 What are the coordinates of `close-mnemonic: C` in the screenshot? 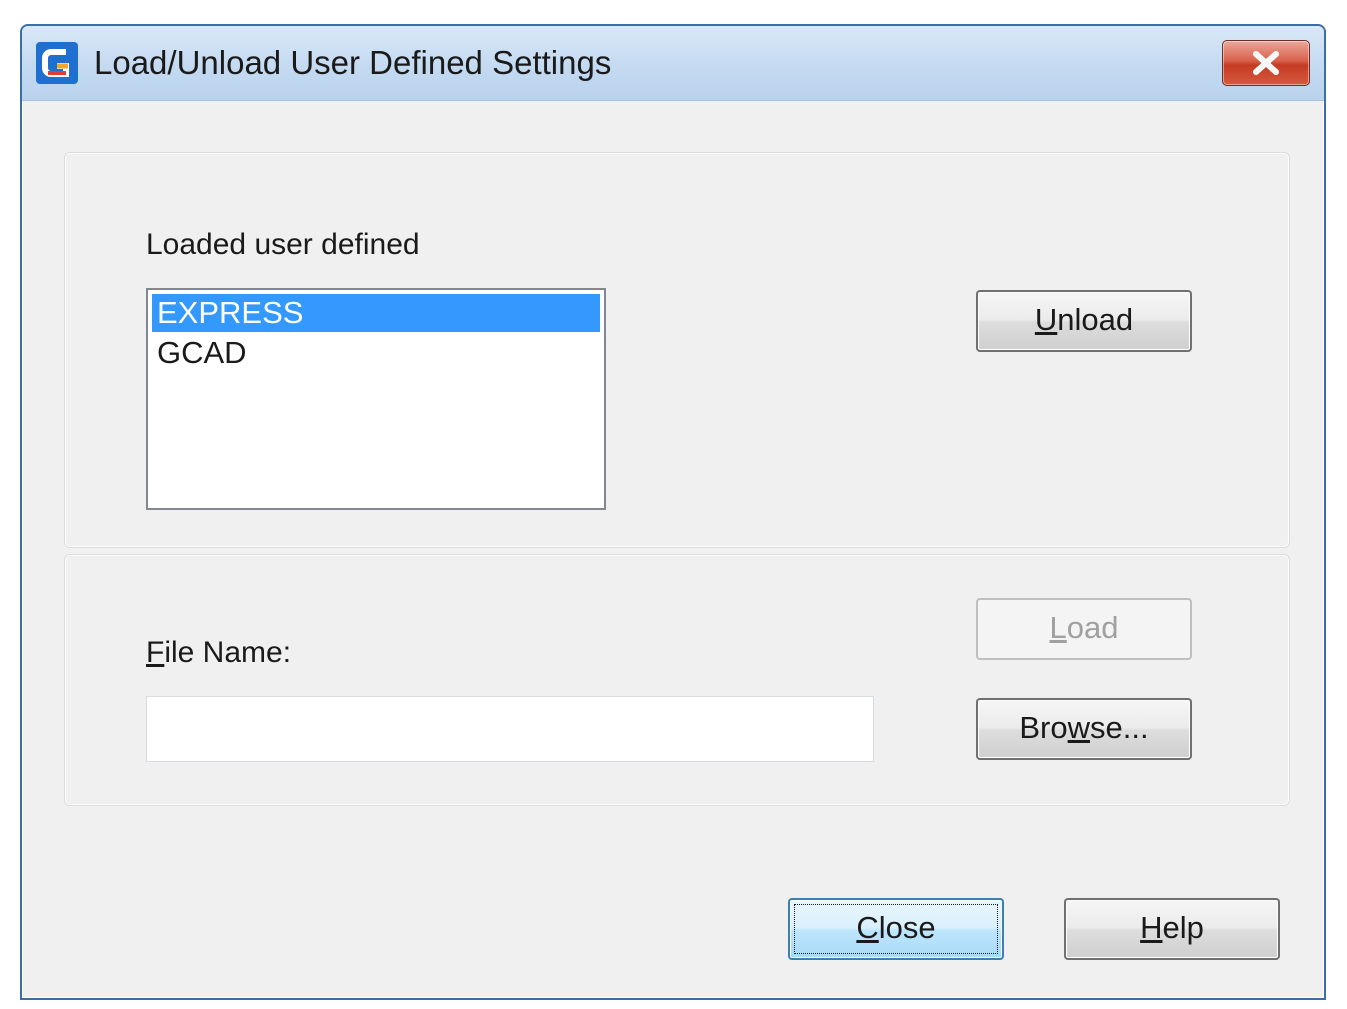 It's located at (867, 927).